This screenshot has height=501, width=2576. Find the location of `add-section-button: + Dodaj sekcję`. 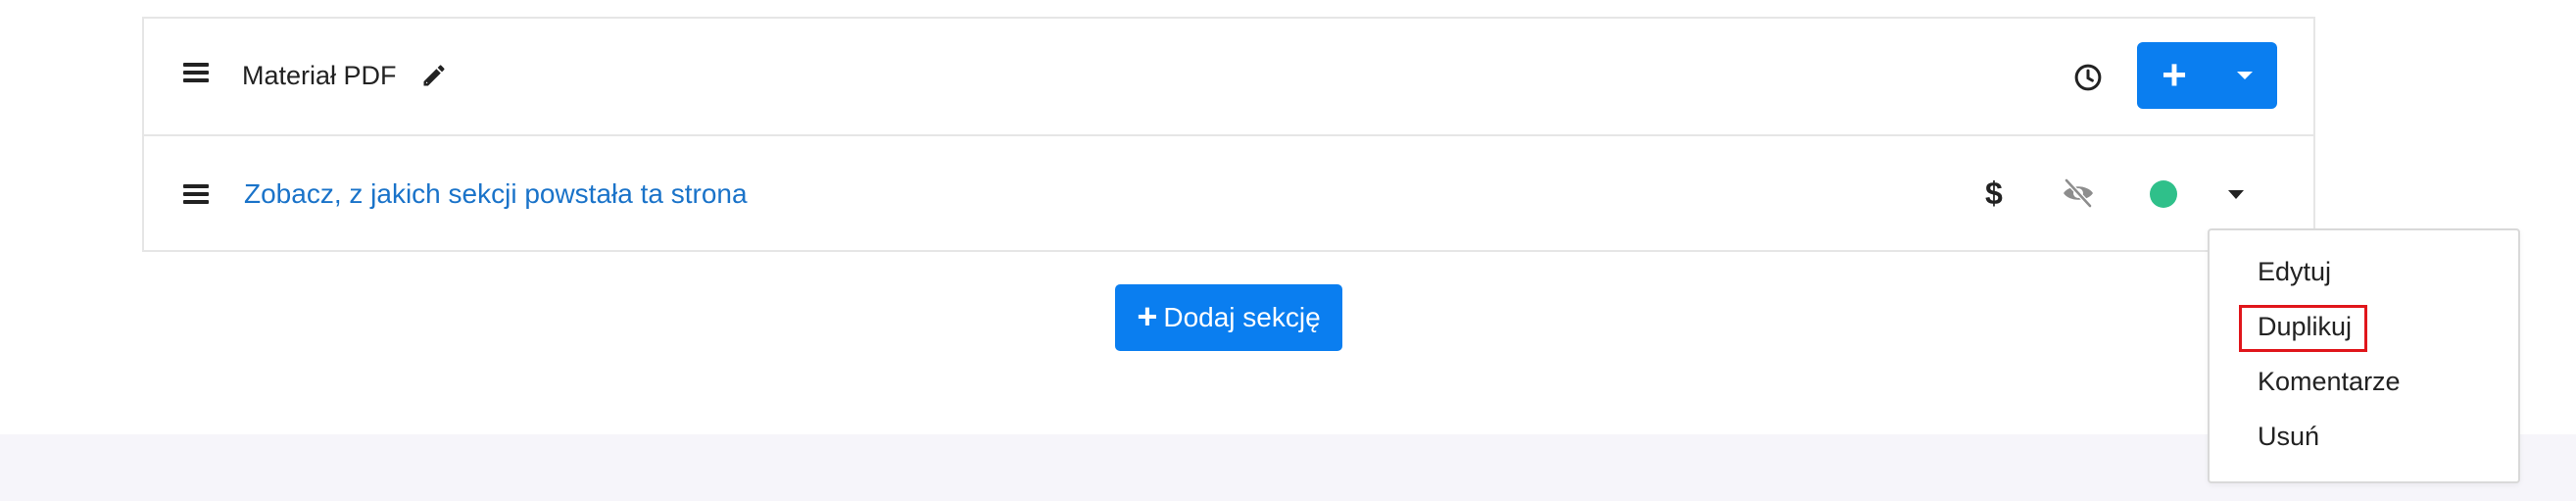

add-section-button: + Dodaj sekcję is located at coordinates (1228, 317).